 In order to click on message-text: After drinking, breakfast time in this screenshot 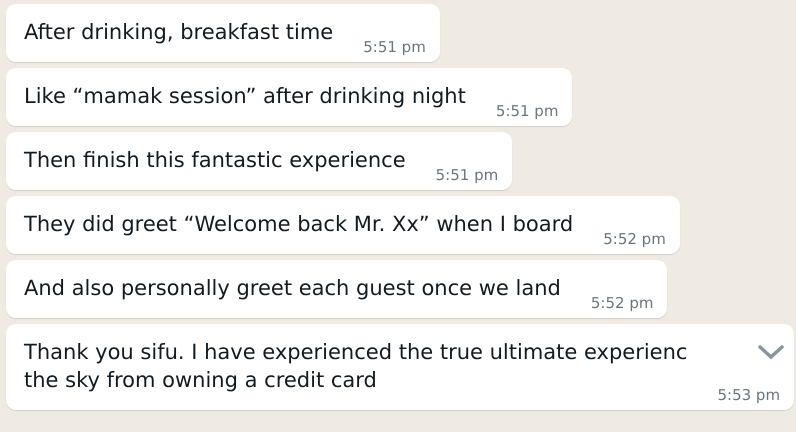, I will do `click(179, 32)`.